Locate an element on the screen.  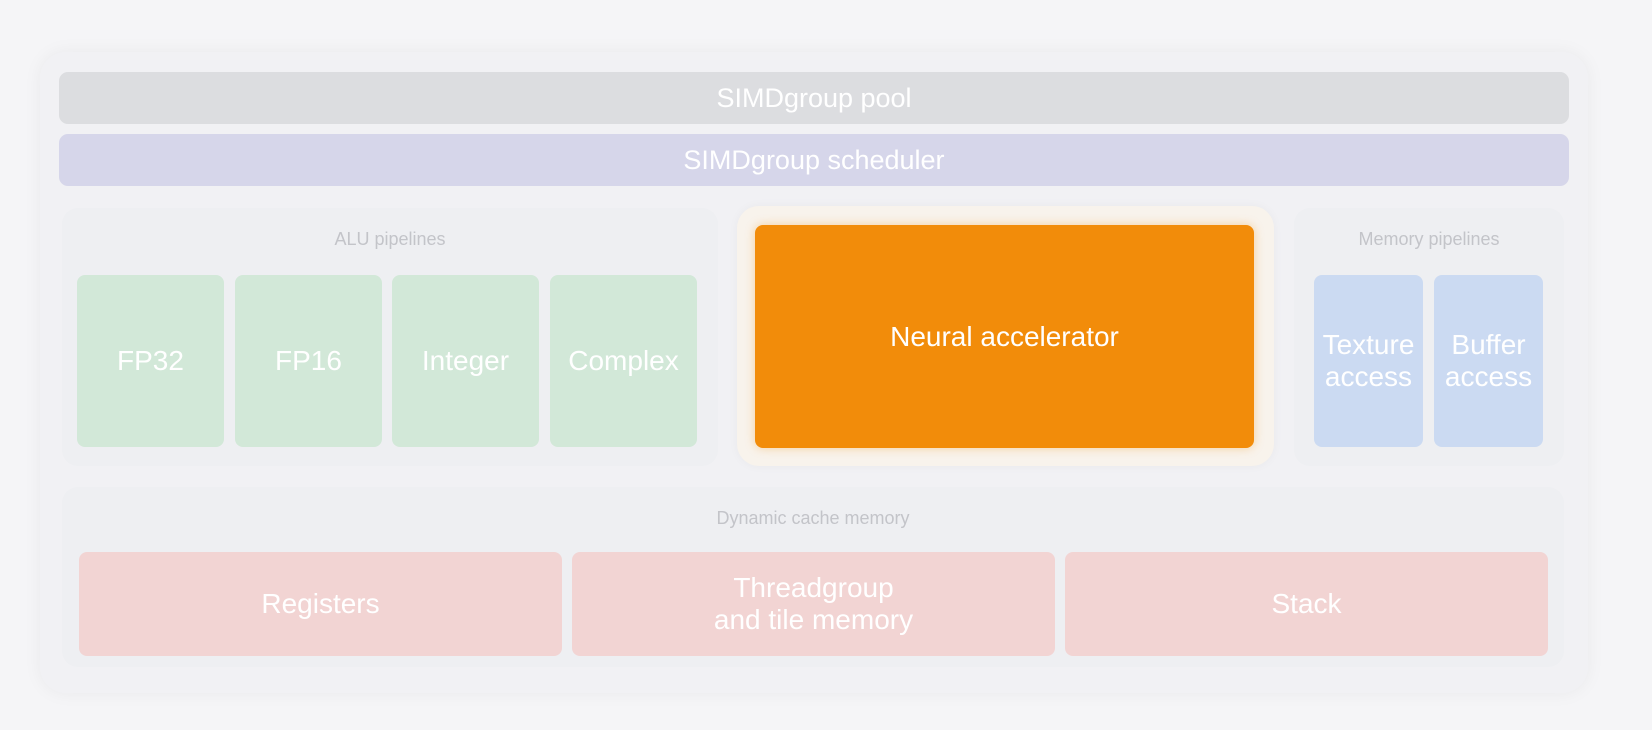
texture-access: Texture access is located at coordinates (1368, 361).